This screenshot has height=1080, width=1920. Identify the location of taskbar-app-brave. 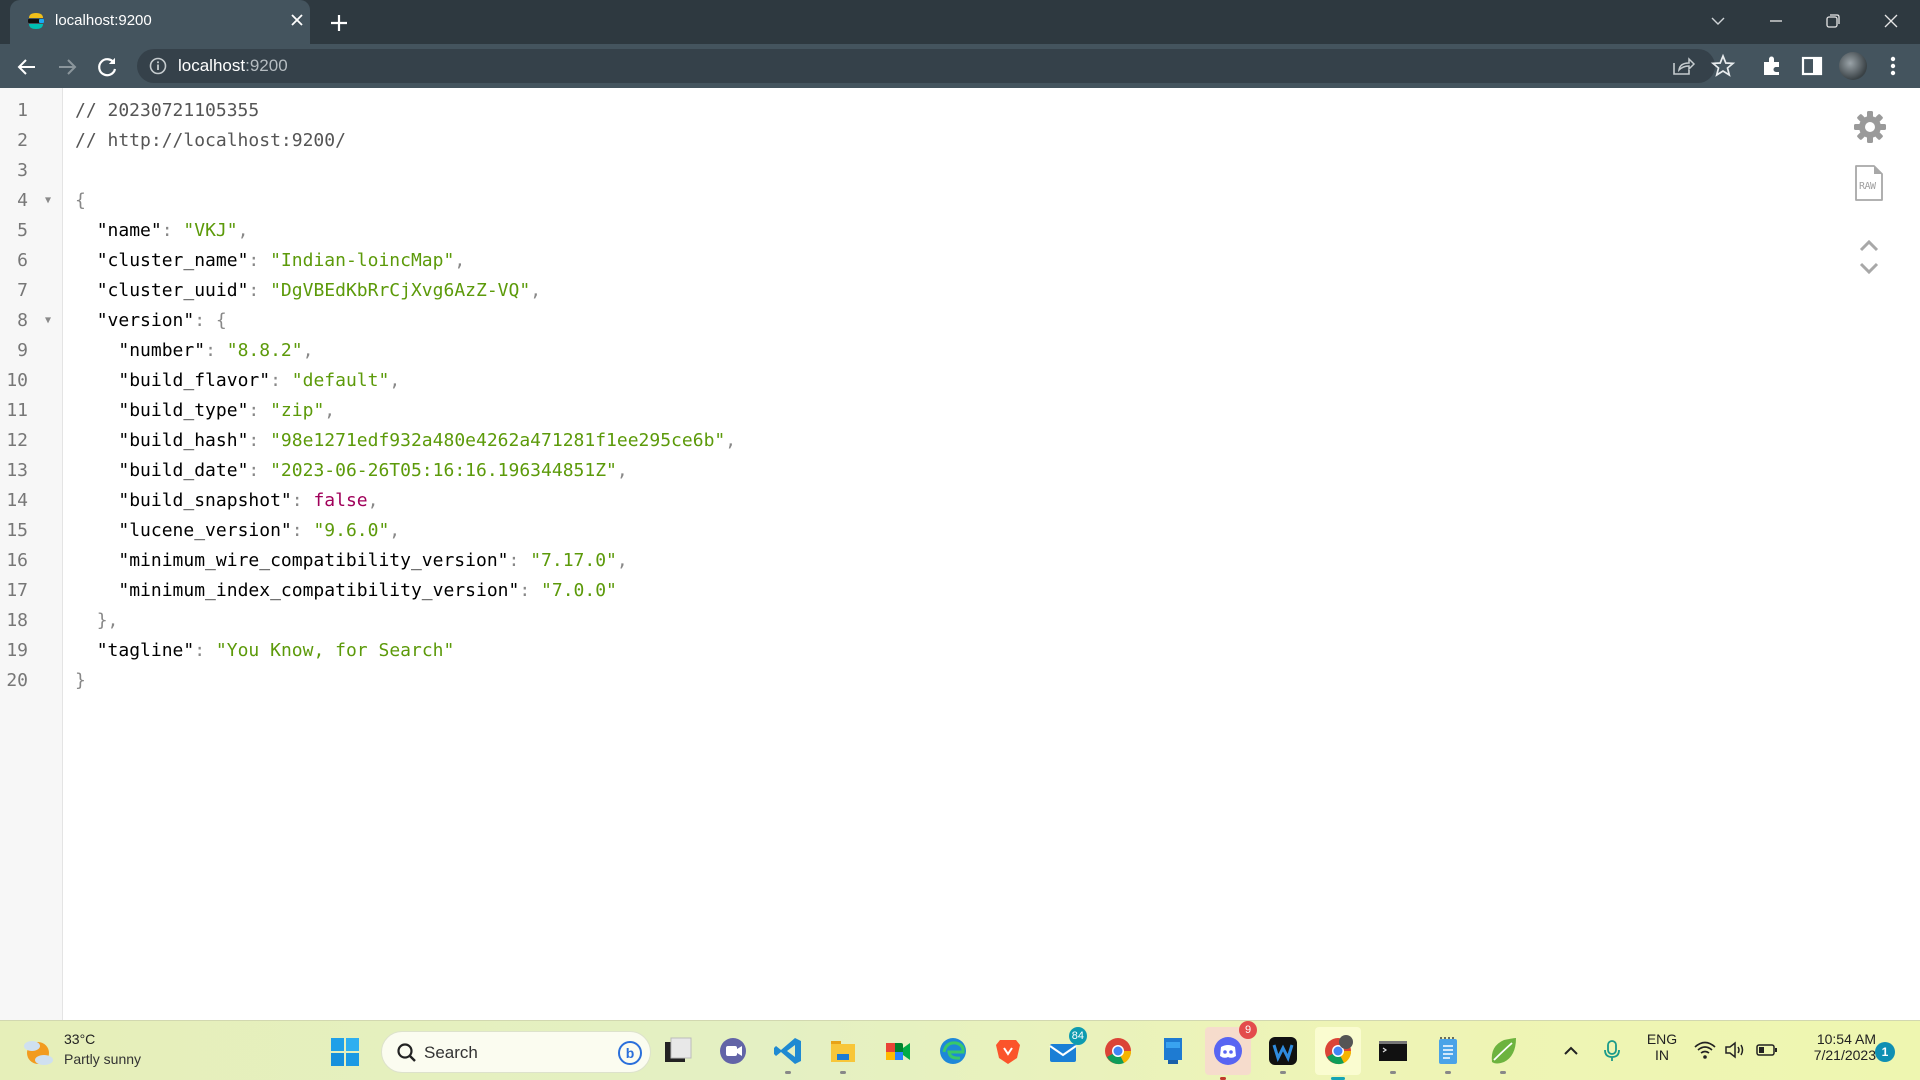
(1008, 1051).